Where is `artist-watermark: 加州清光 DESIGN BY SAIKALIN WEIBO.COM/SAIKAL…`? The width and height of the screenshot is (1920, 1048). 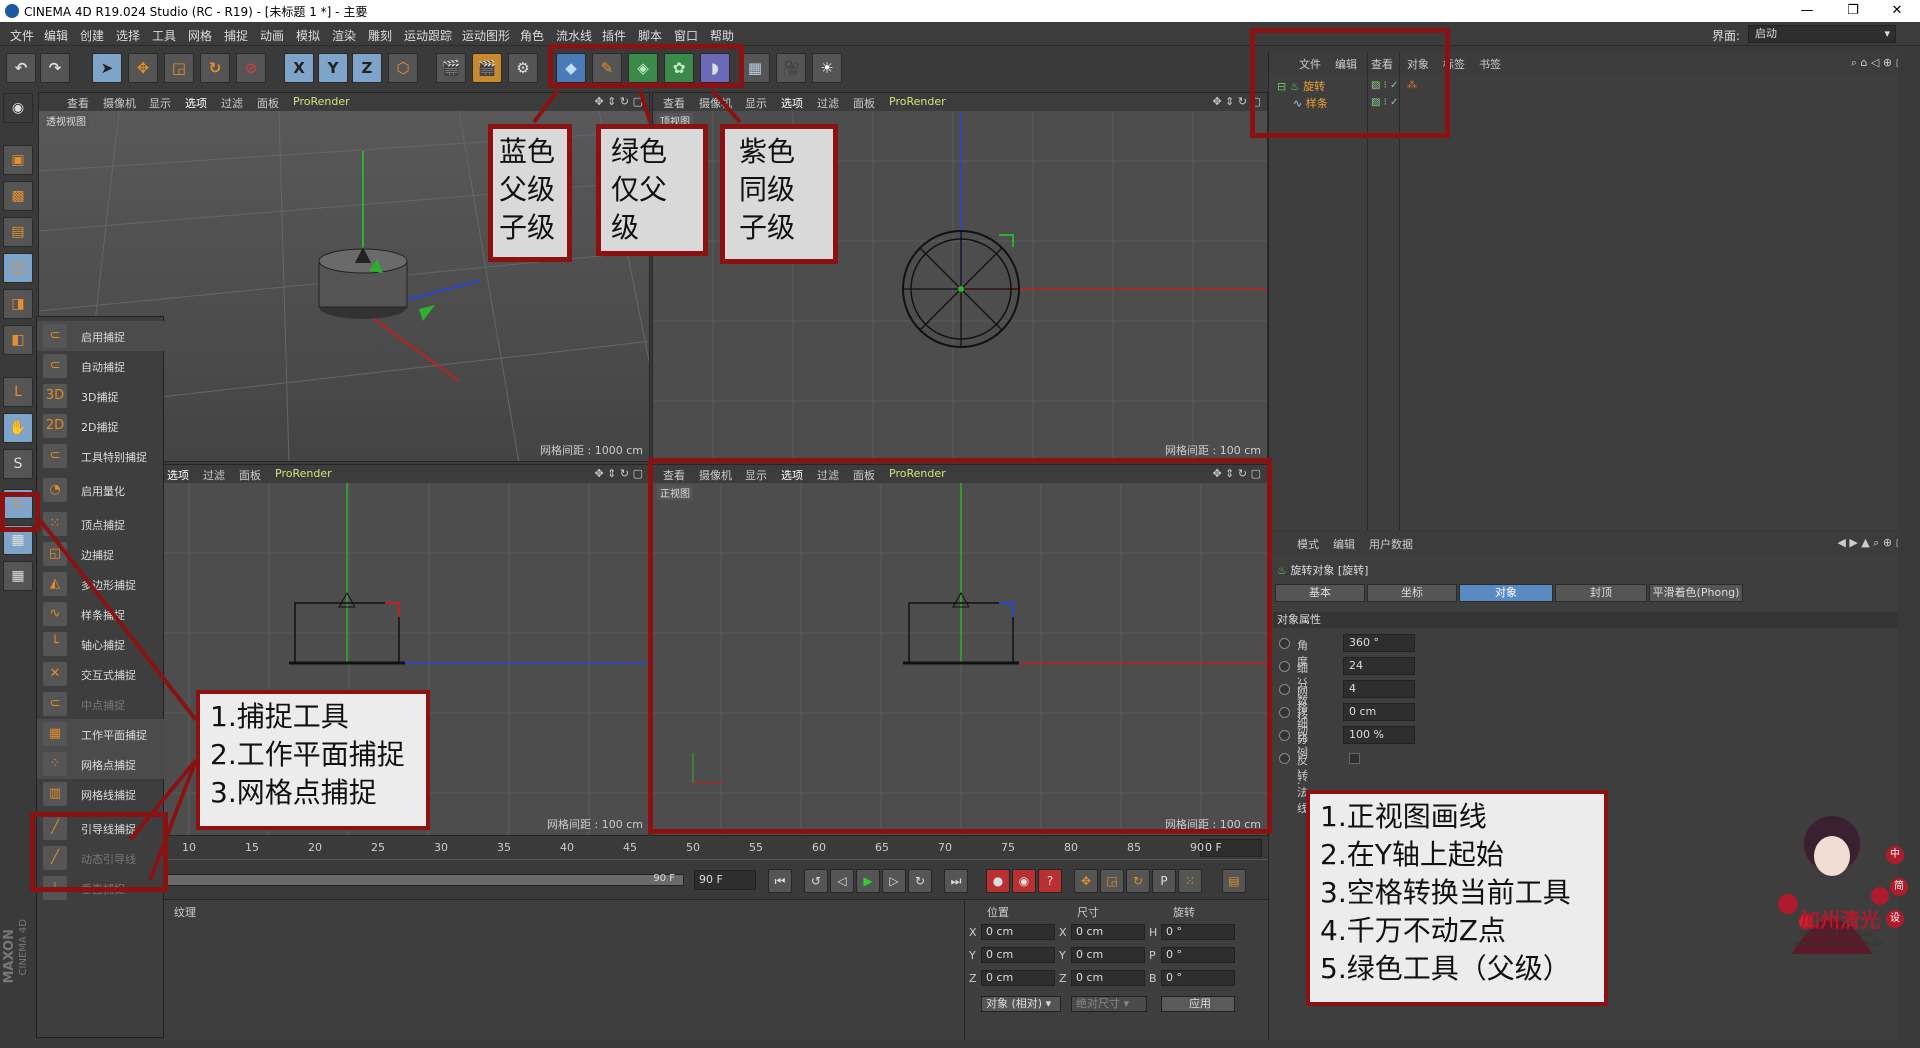
artist-watermark: 加州清光 DESIGN BY SAIKALIN WEIBO.COM/SAIKAL… is located at coordinates (1837, 894).